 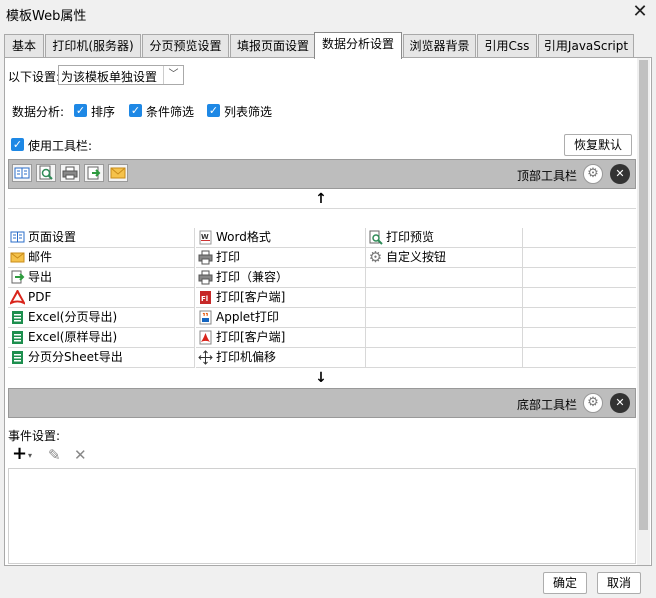 I want to click on condition-filter-checkbox: ✓, so click(x=135, y=110).